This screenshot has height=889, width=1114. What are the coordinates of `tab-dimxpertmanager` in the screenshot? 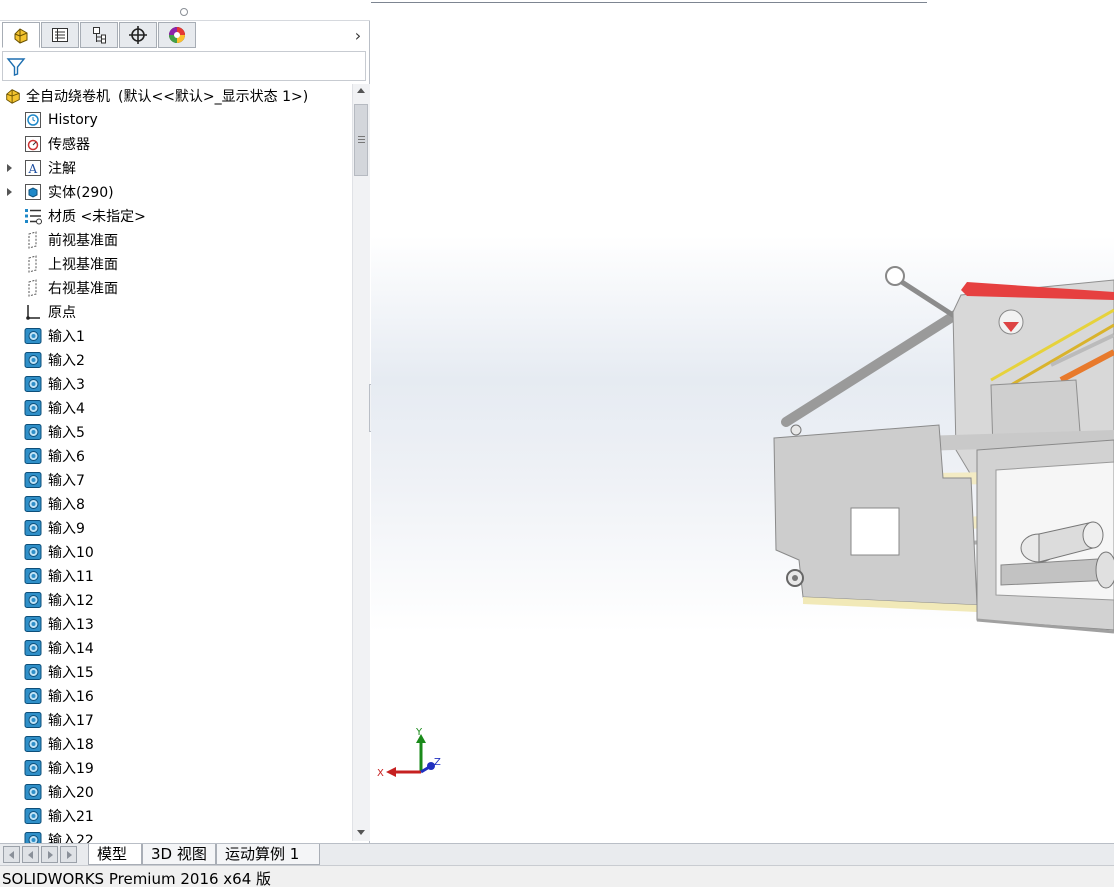 It's located at (138, 35).